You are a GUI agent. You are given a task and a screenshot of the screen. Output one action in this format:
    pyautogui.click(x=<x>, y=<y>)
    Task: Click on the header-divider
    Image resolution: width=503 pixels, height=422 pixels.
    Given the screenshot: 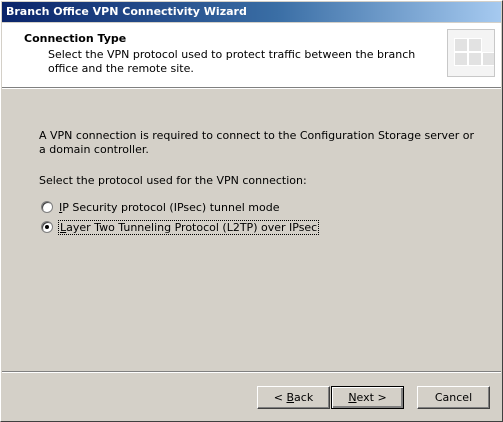 What is the action you would take?
    pyautogui.click(x=251, y=88)
    